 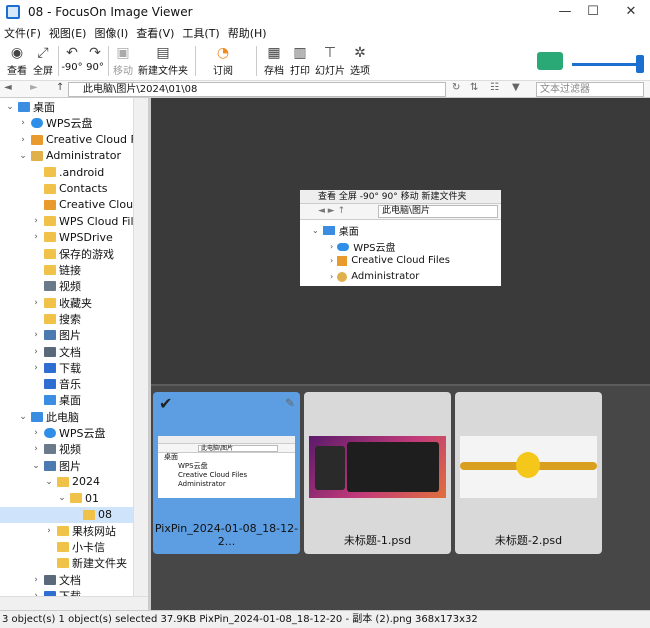 I want to click on forward-icon: ►, so click(x=34, y=87).